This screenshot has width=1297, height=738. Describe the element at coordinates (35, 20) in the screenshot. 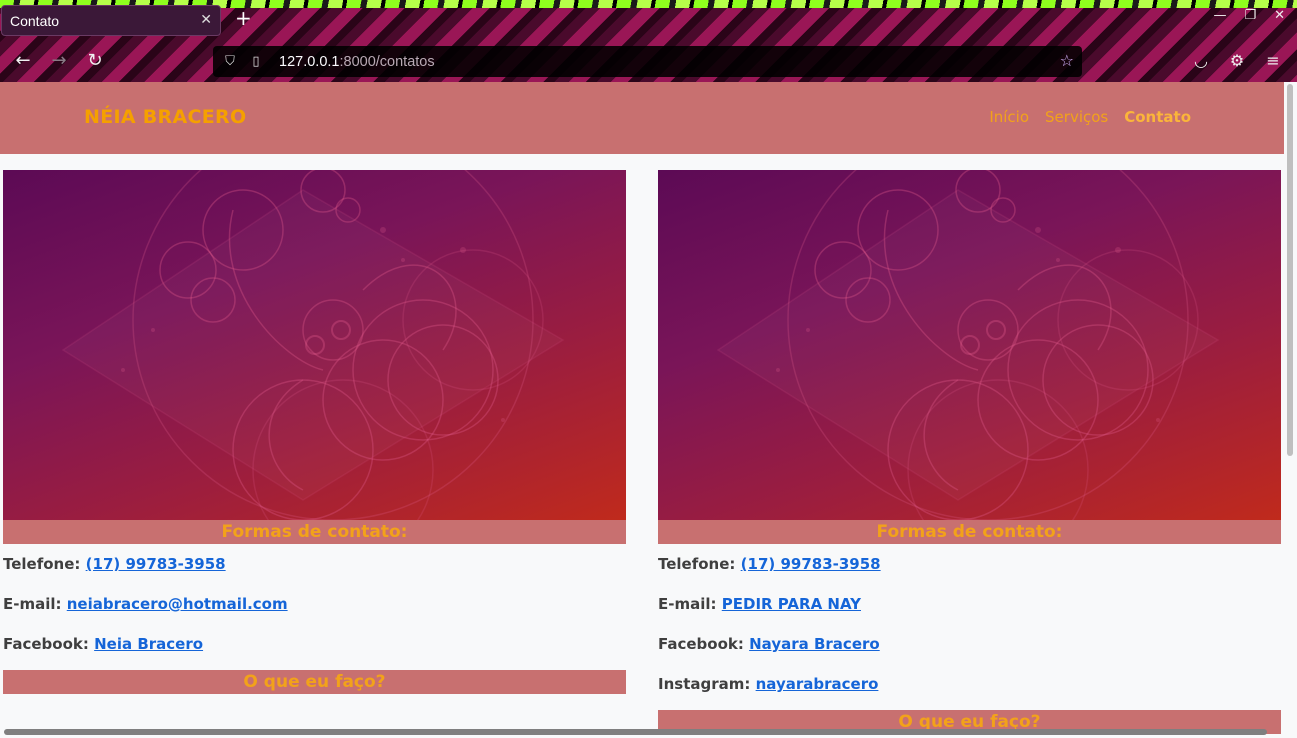

I see `tab-title: Contato` at that location.